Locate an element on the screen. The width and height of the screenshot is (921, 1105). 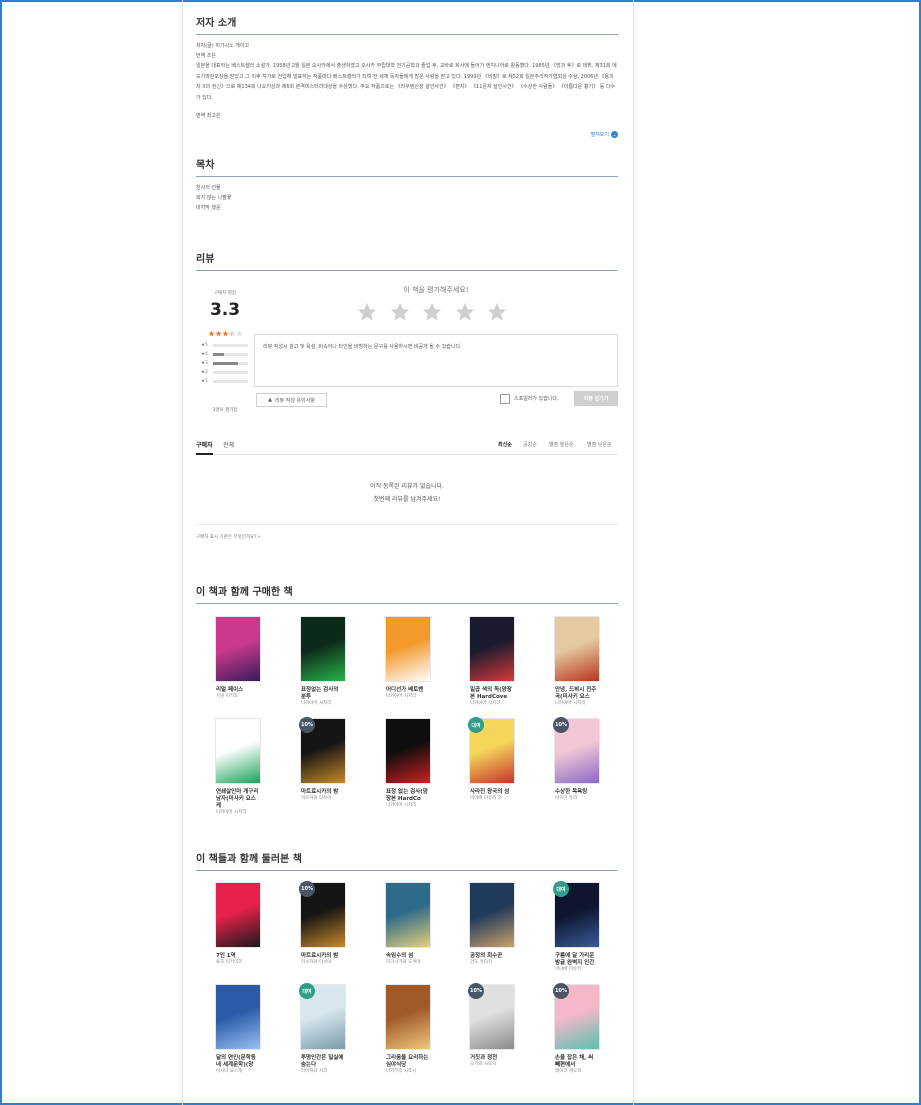
sort-rating-low: 별점 낮은순 is located at coordinates (599, 444).